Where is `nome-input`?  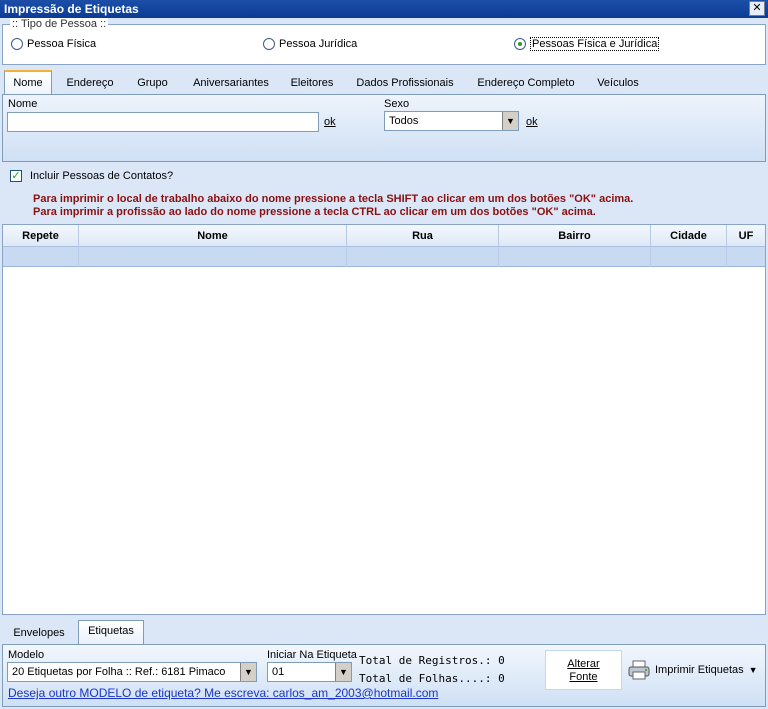
nome-input is located at coordinates (163, 122).